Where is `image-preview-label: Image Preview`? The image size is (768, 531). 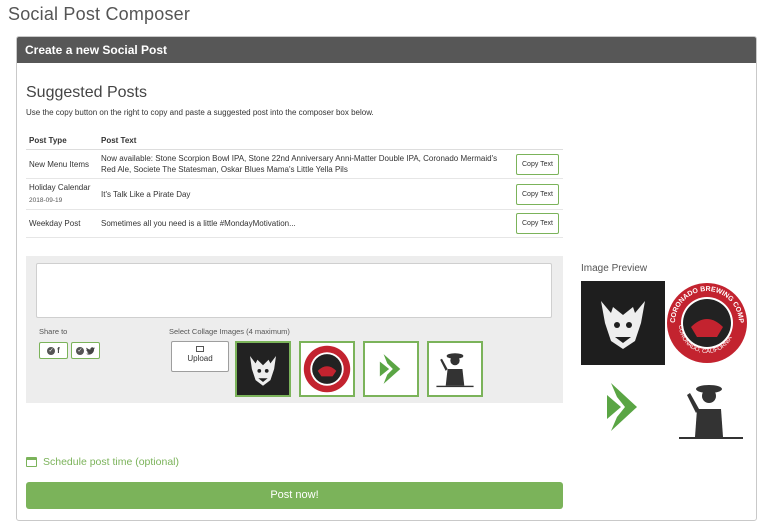
image-preview-label: Image Preview is located at coordinates (614, 268).